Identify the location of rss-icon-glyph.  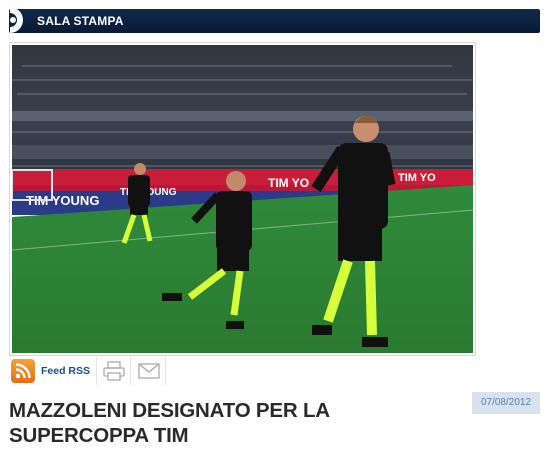
(23, 371).